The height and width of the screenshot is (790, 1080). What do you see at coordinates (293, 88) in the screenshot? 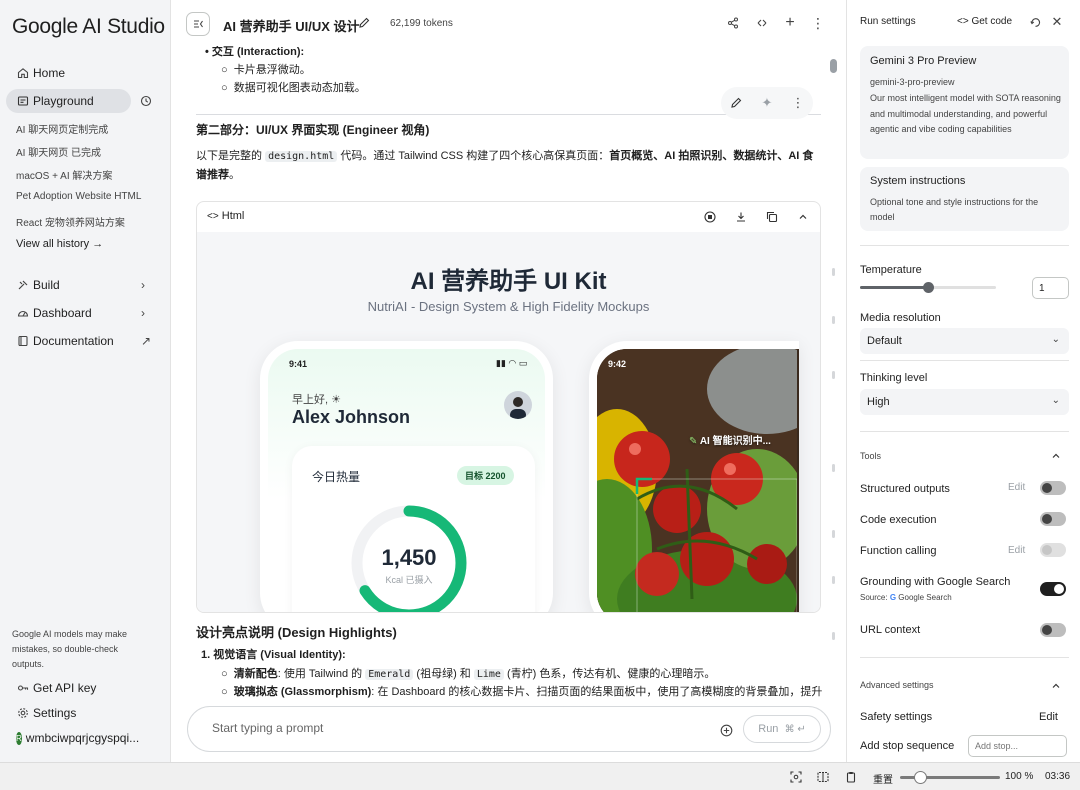
I see `list-item: ○ 数据可视化图表动态加载。` at bounding box center [293, 88].